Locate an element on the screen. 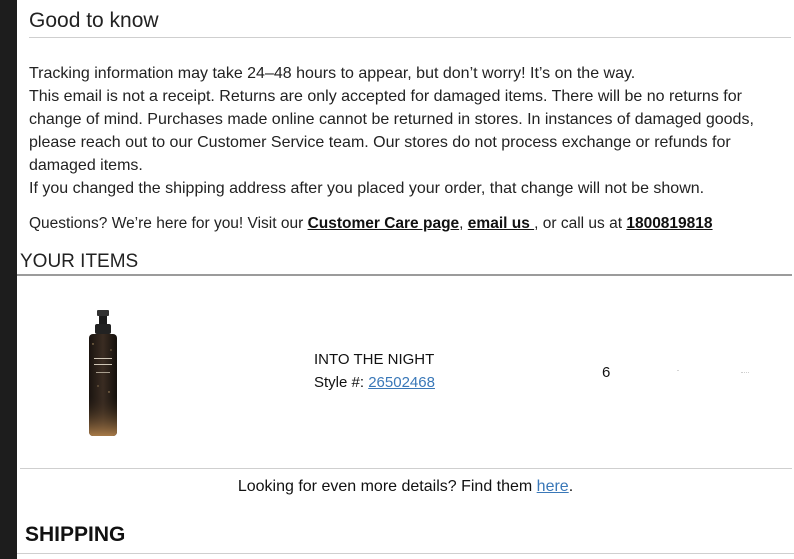  product-image is located at coordinates (103, 374).